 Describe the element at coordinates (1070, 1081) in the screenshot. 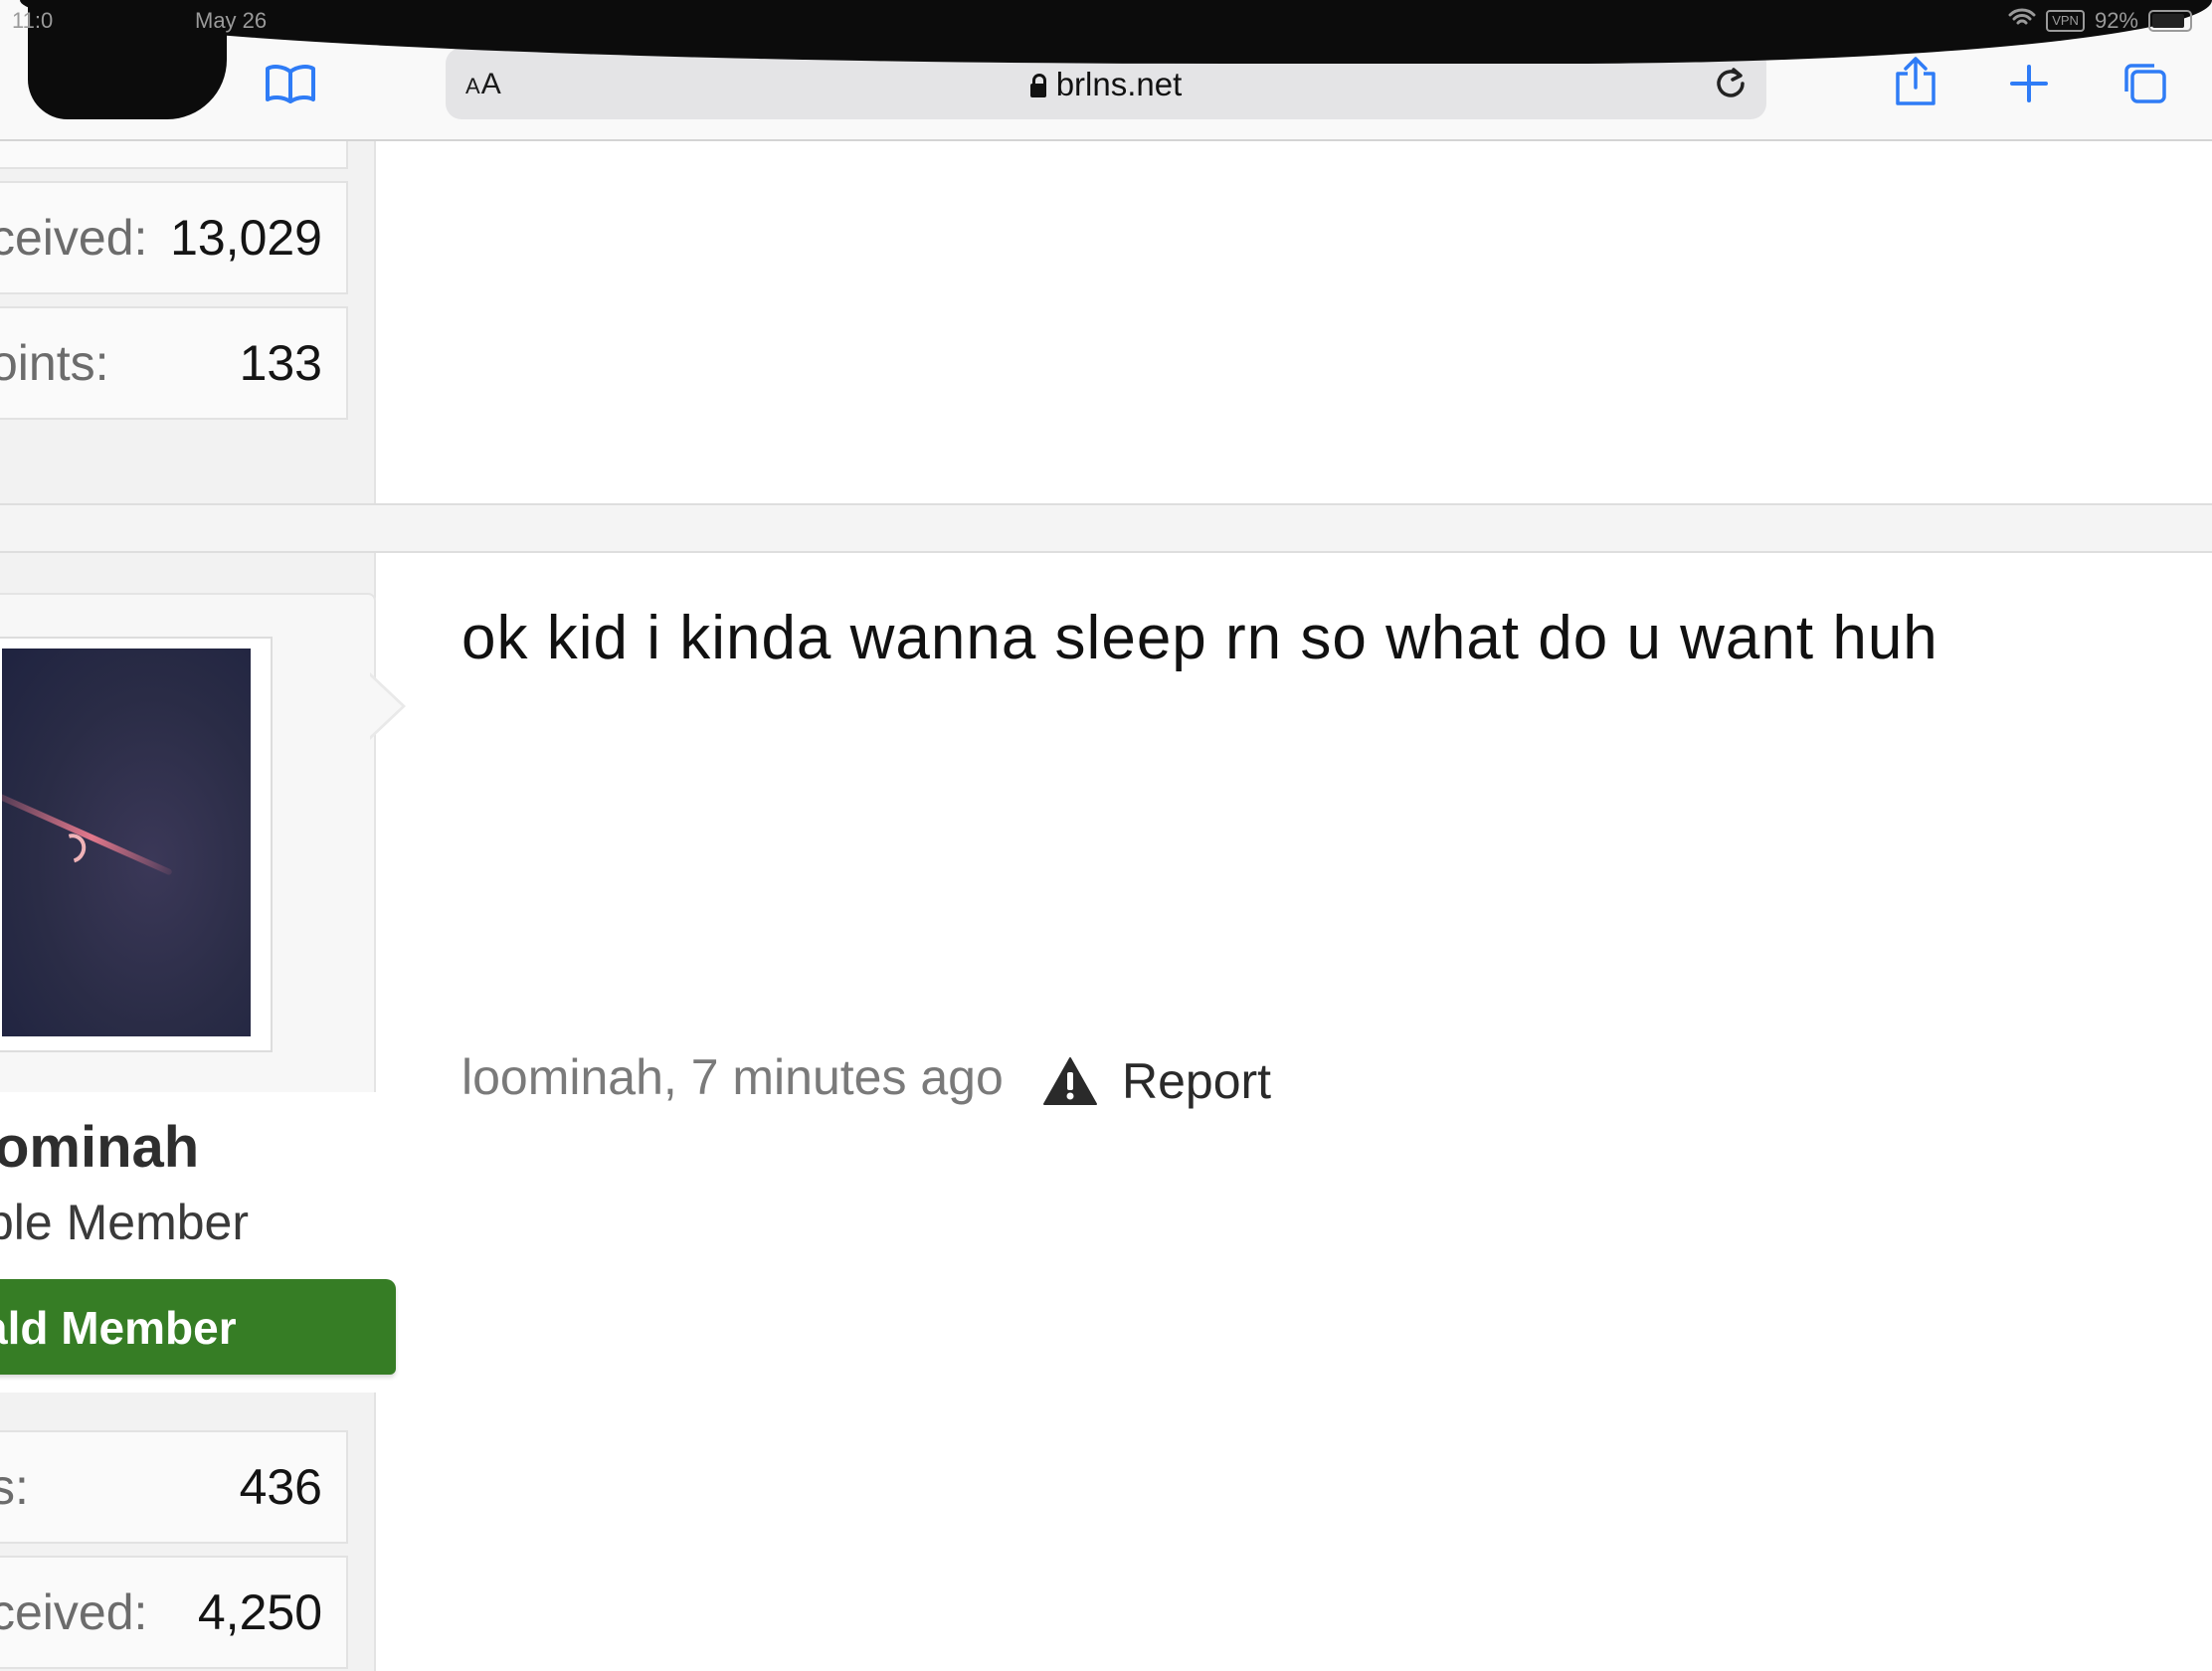

I see `warning-icon` at that location.